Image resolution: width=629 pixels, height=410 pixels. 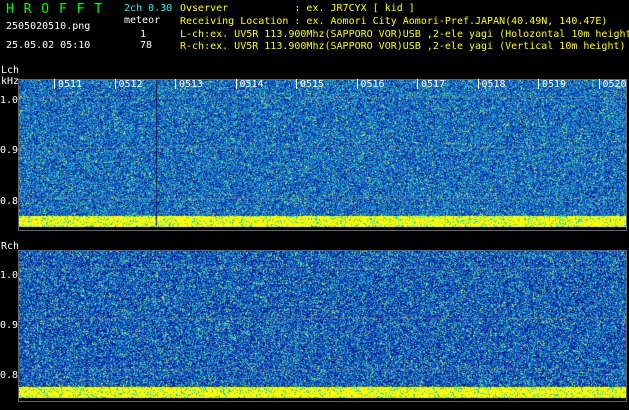 What do you see at coordinates (68, 84) in the screenshot?
I see `time-tick: 0511` at bounding box center [68, 84].